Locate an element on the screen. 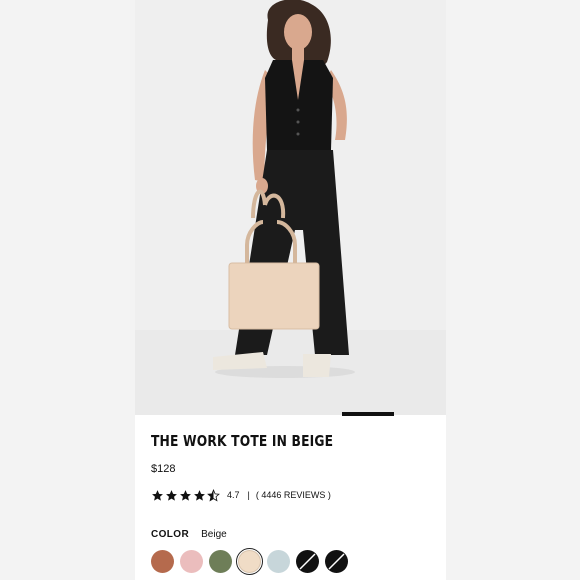 Image resolution: width=580 pixels, height=580 pixels. product-title: THE WORK TOTE IN BEIGE is located at coordinates (242, 441).